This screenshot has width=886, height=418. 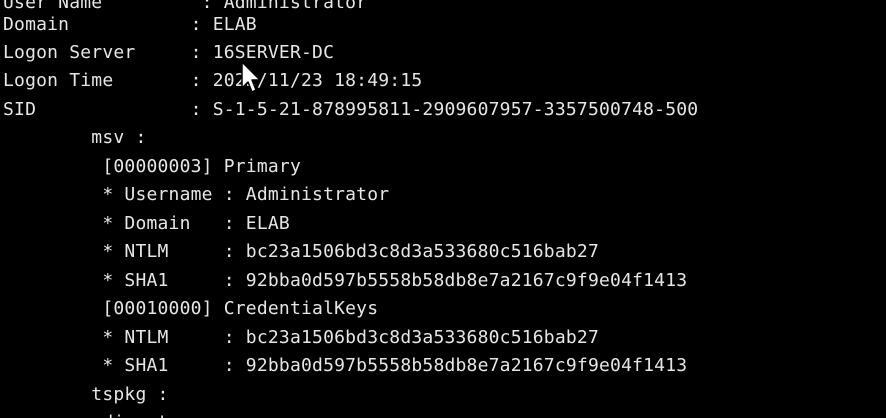 I want to click on terminal-line-wdigest: wdigest :, so click(x=97, y=413).